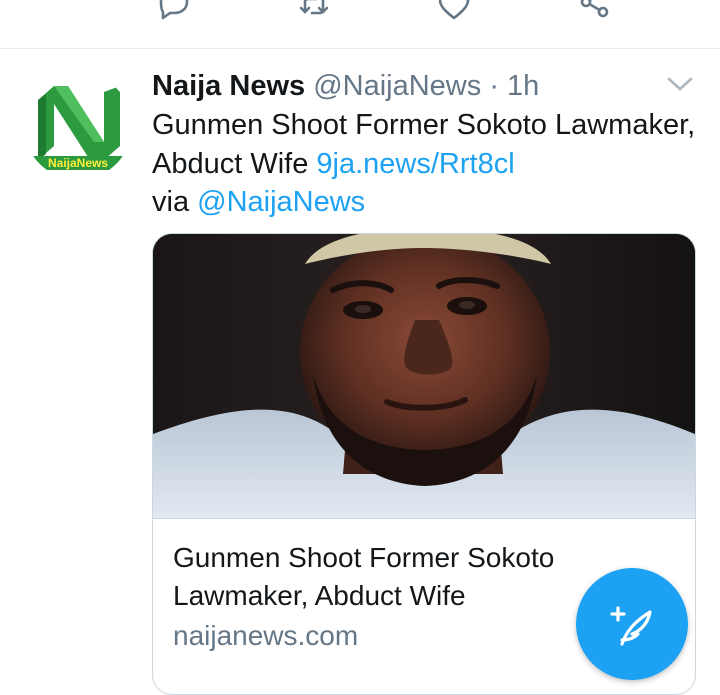  Describe the element at coordinates (266, 635) in the screenshot. I see `card-domain: naijanews.com` at that location.